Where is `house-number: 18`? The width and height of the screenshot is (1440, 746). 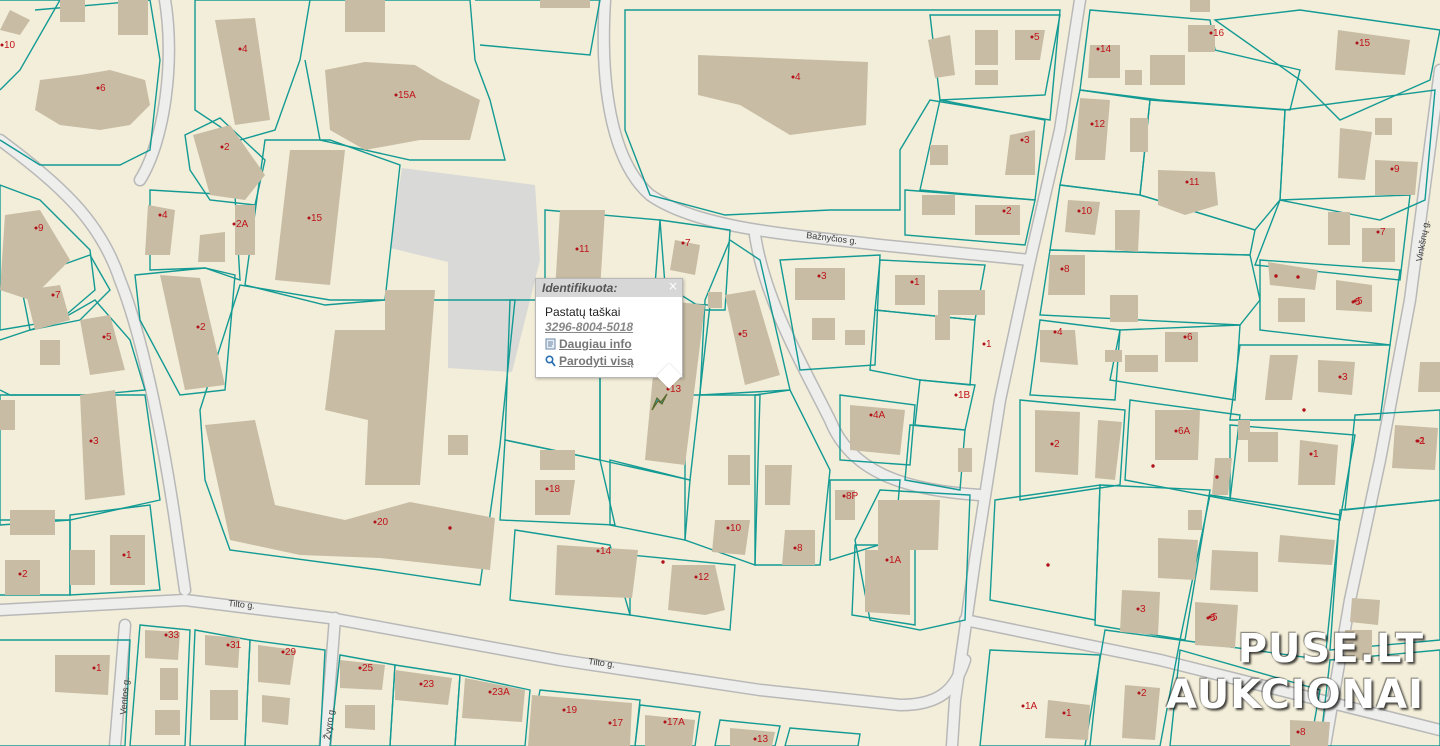
house-number: 18 is located at coordinates (555, 489).